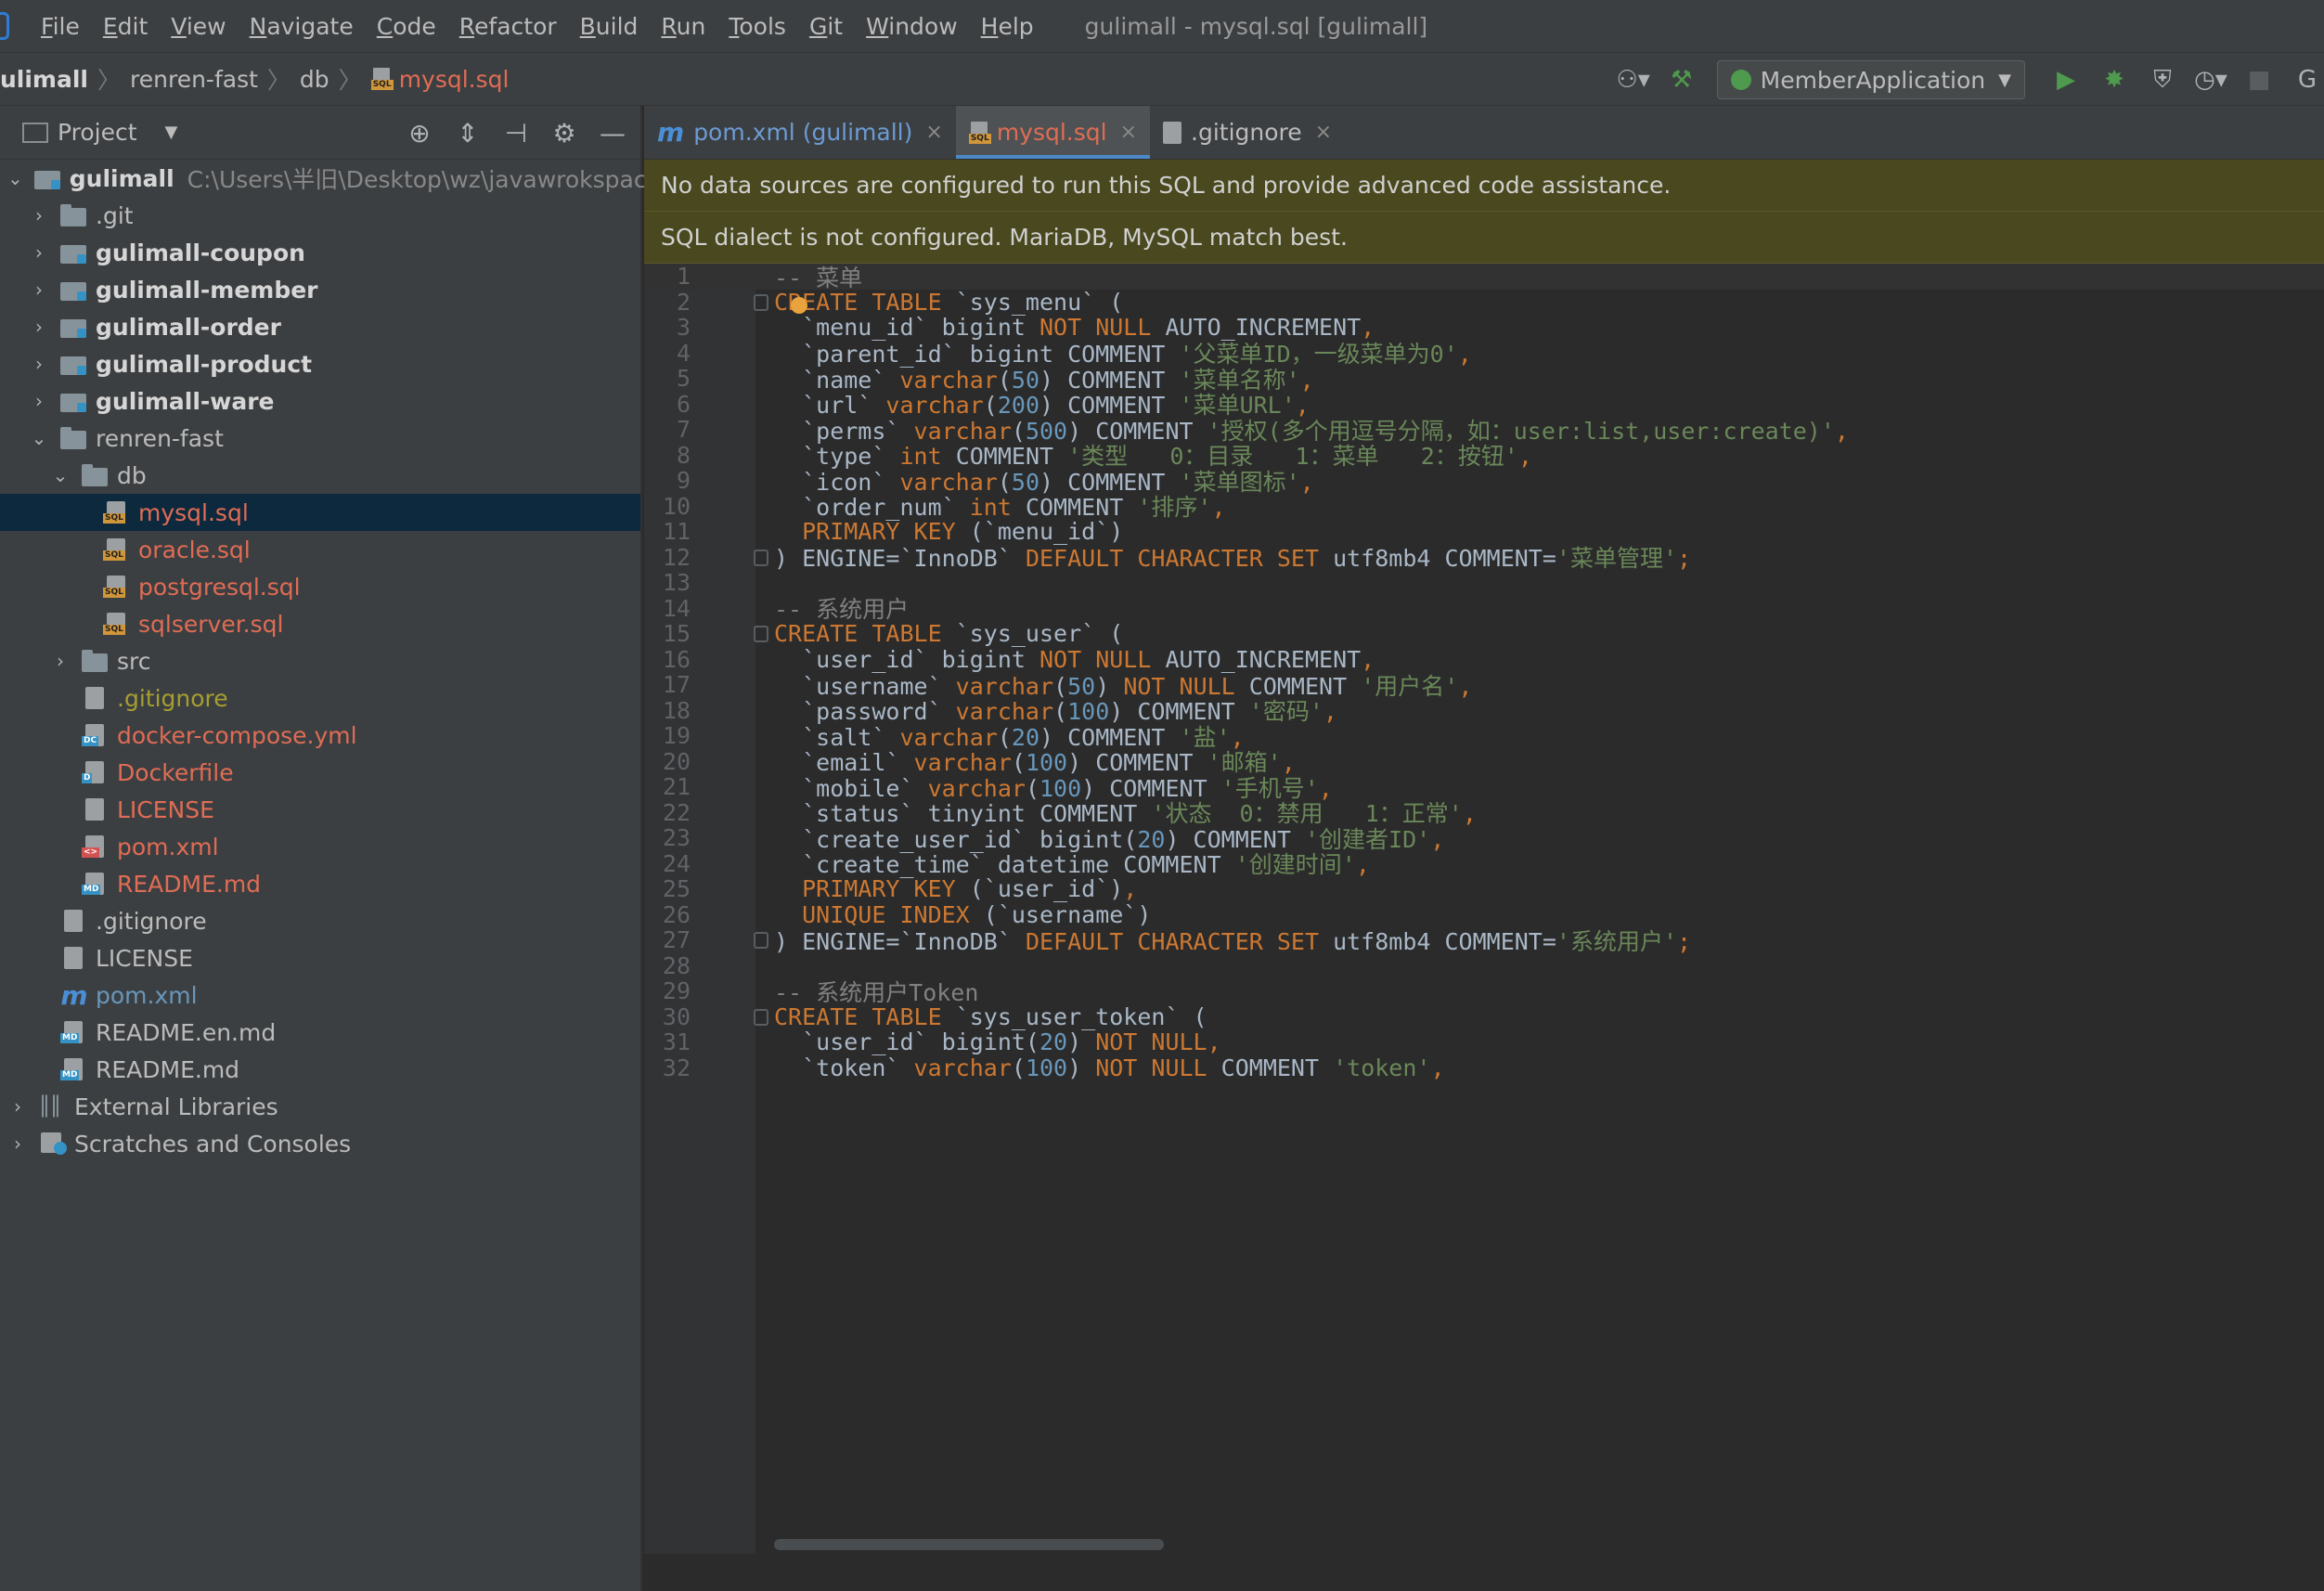  I want to click on horizontal-scrollbar, so click(969, 1544).